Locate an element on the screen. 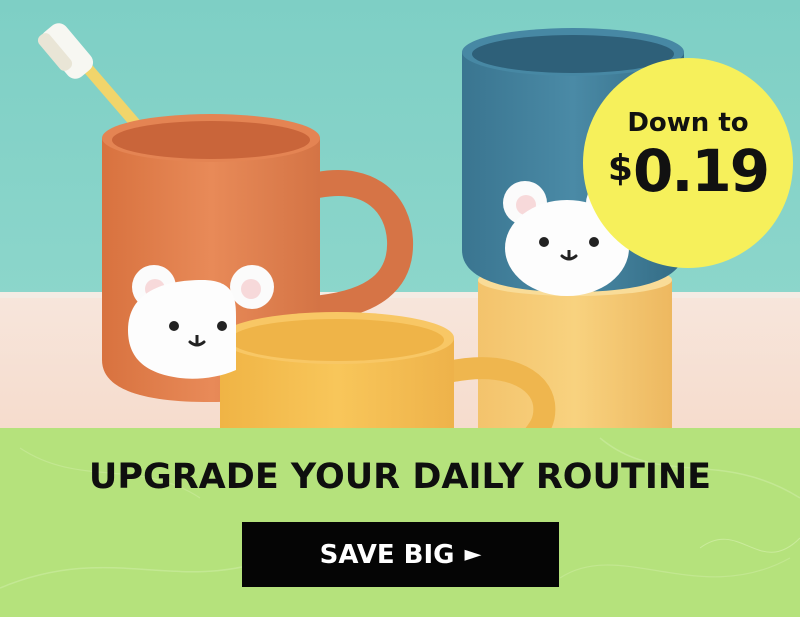  badge-currency: $ is located at coordinates (620, 168).